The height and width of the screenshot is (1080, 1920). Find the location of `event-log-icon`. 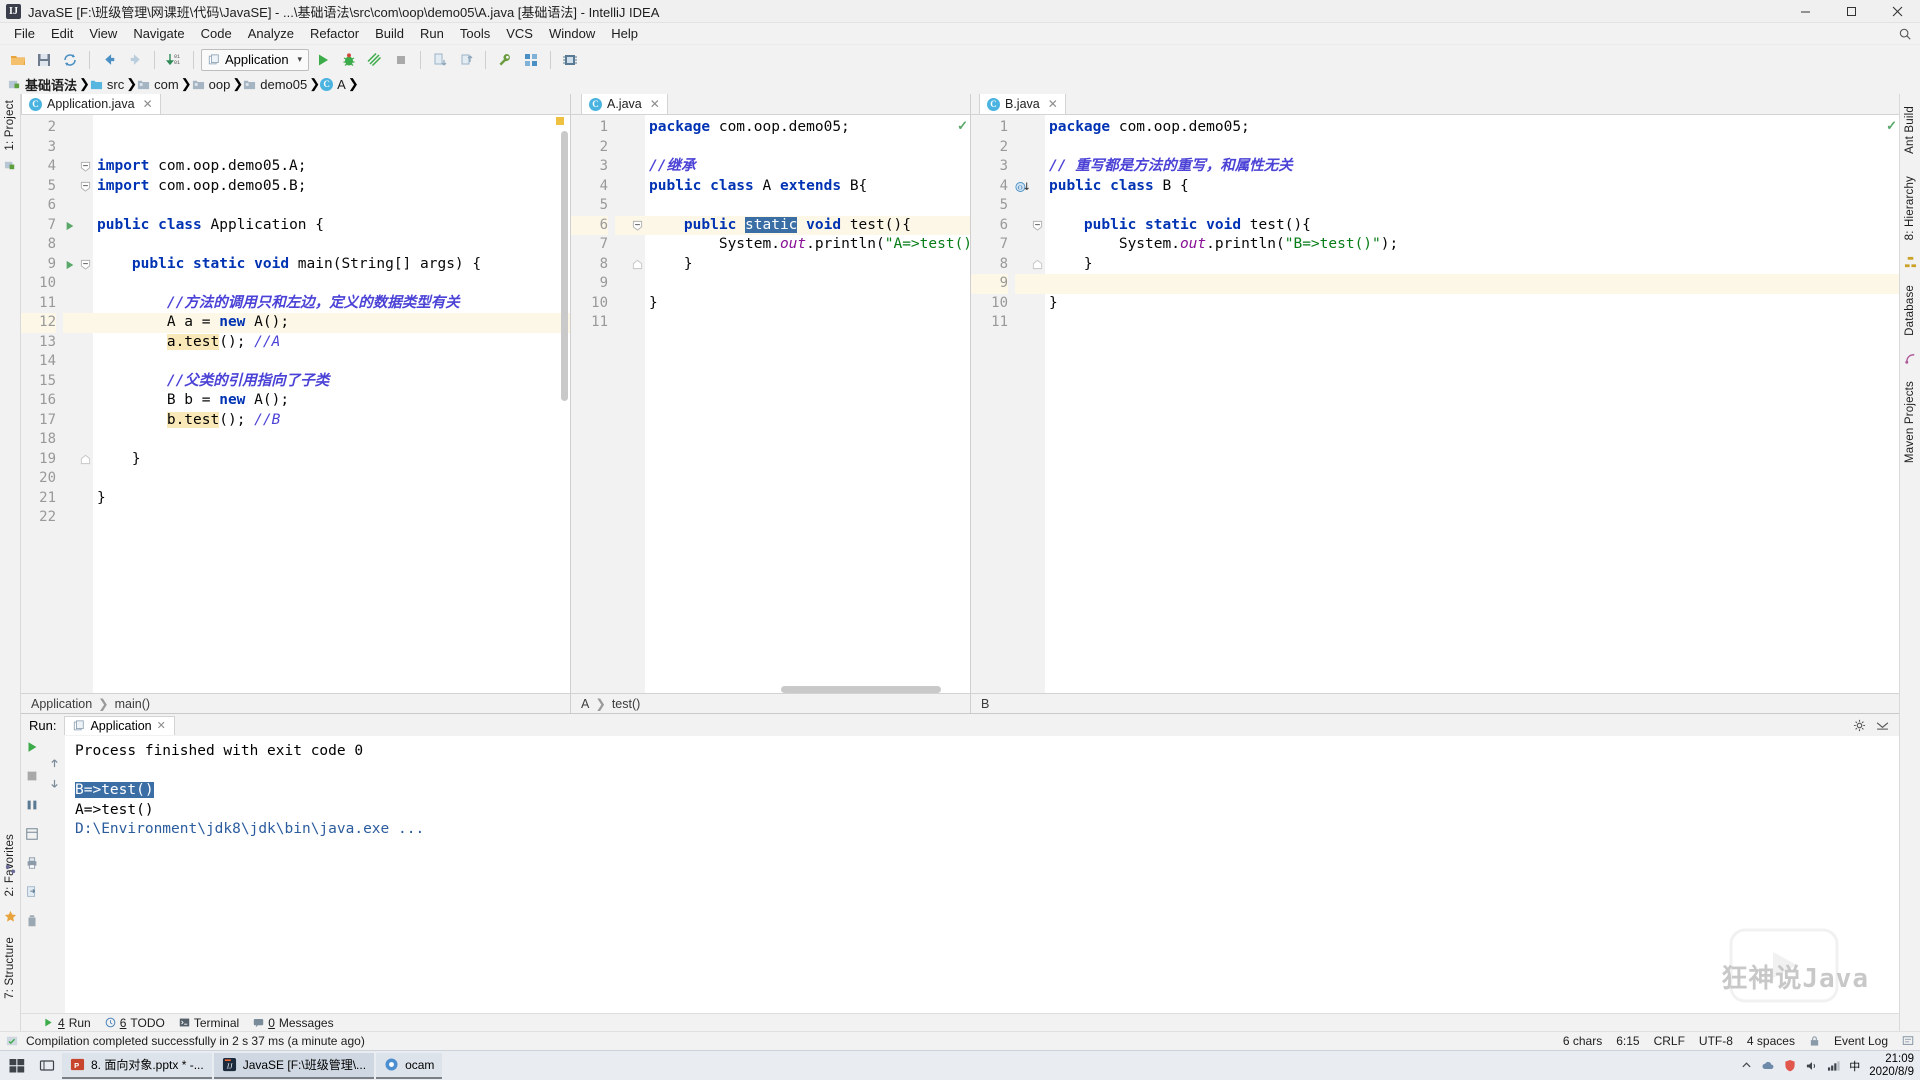

event-log-icon is located at coordinates (1908, 1041).